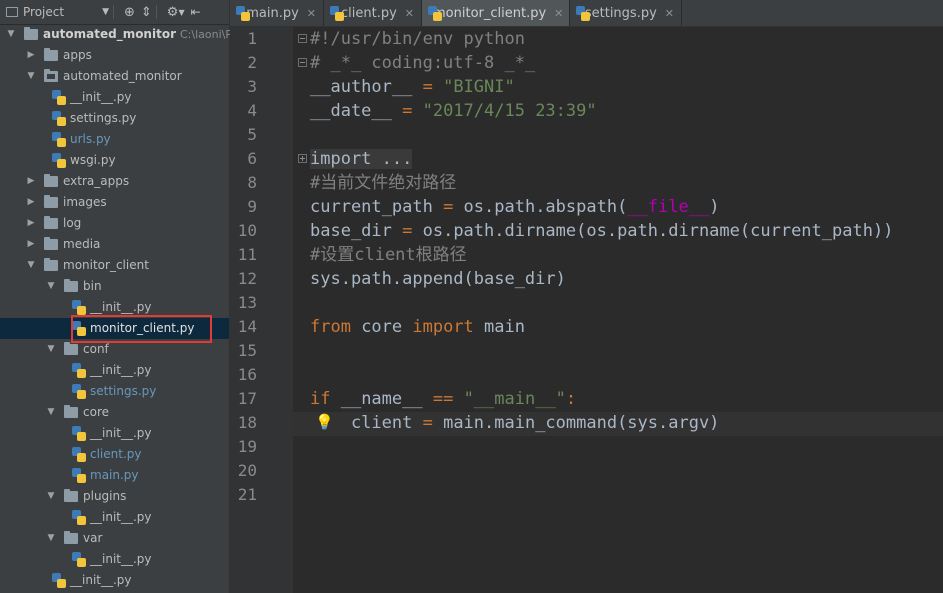  I want to click on tree-folder-item: ▼ var, so click(114, 538).